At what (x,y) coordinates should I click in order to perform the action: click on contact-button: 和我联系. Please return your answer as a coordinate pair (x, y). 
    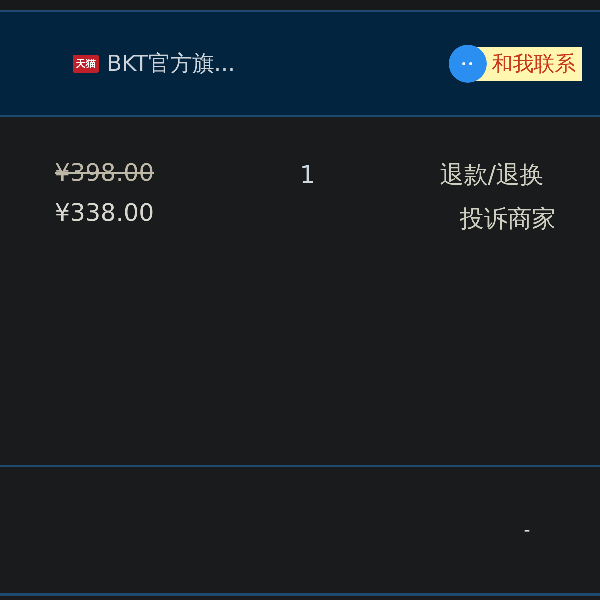
    Looking at the image, I should click on (516, 63).